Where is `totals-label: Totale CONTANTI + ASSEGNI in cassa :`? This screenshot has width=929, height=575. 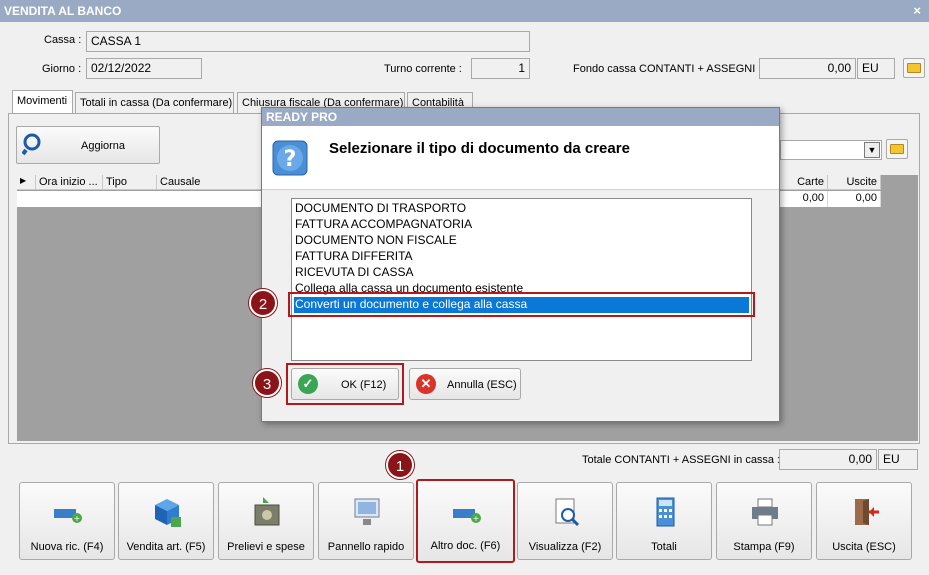
totals-label: Totale CONTANTI + ASSEGNI in cassa : is located at coordinates (681, 460).